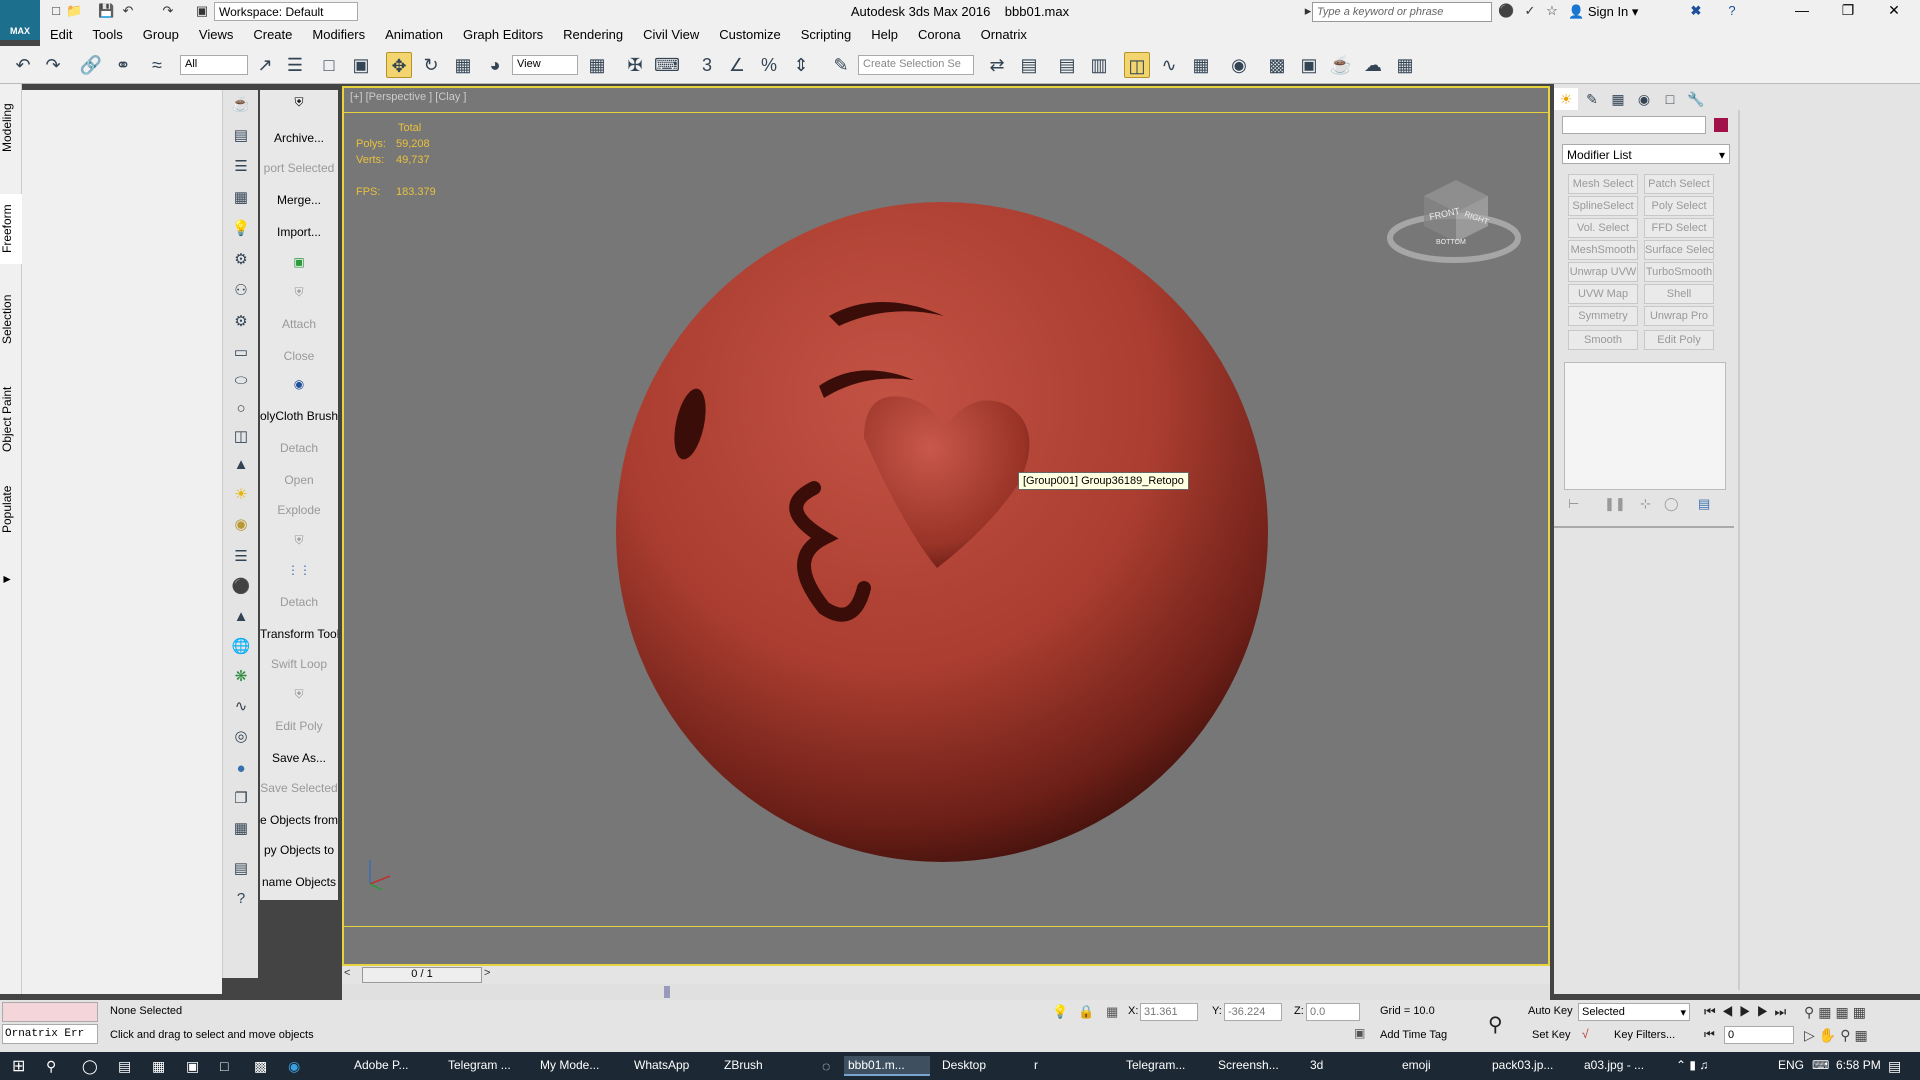 The image size is (1920, 1080). Describe the element at coordinates (1072, 1066) in the screenshot. I see `taskbar-item: r` at that location.